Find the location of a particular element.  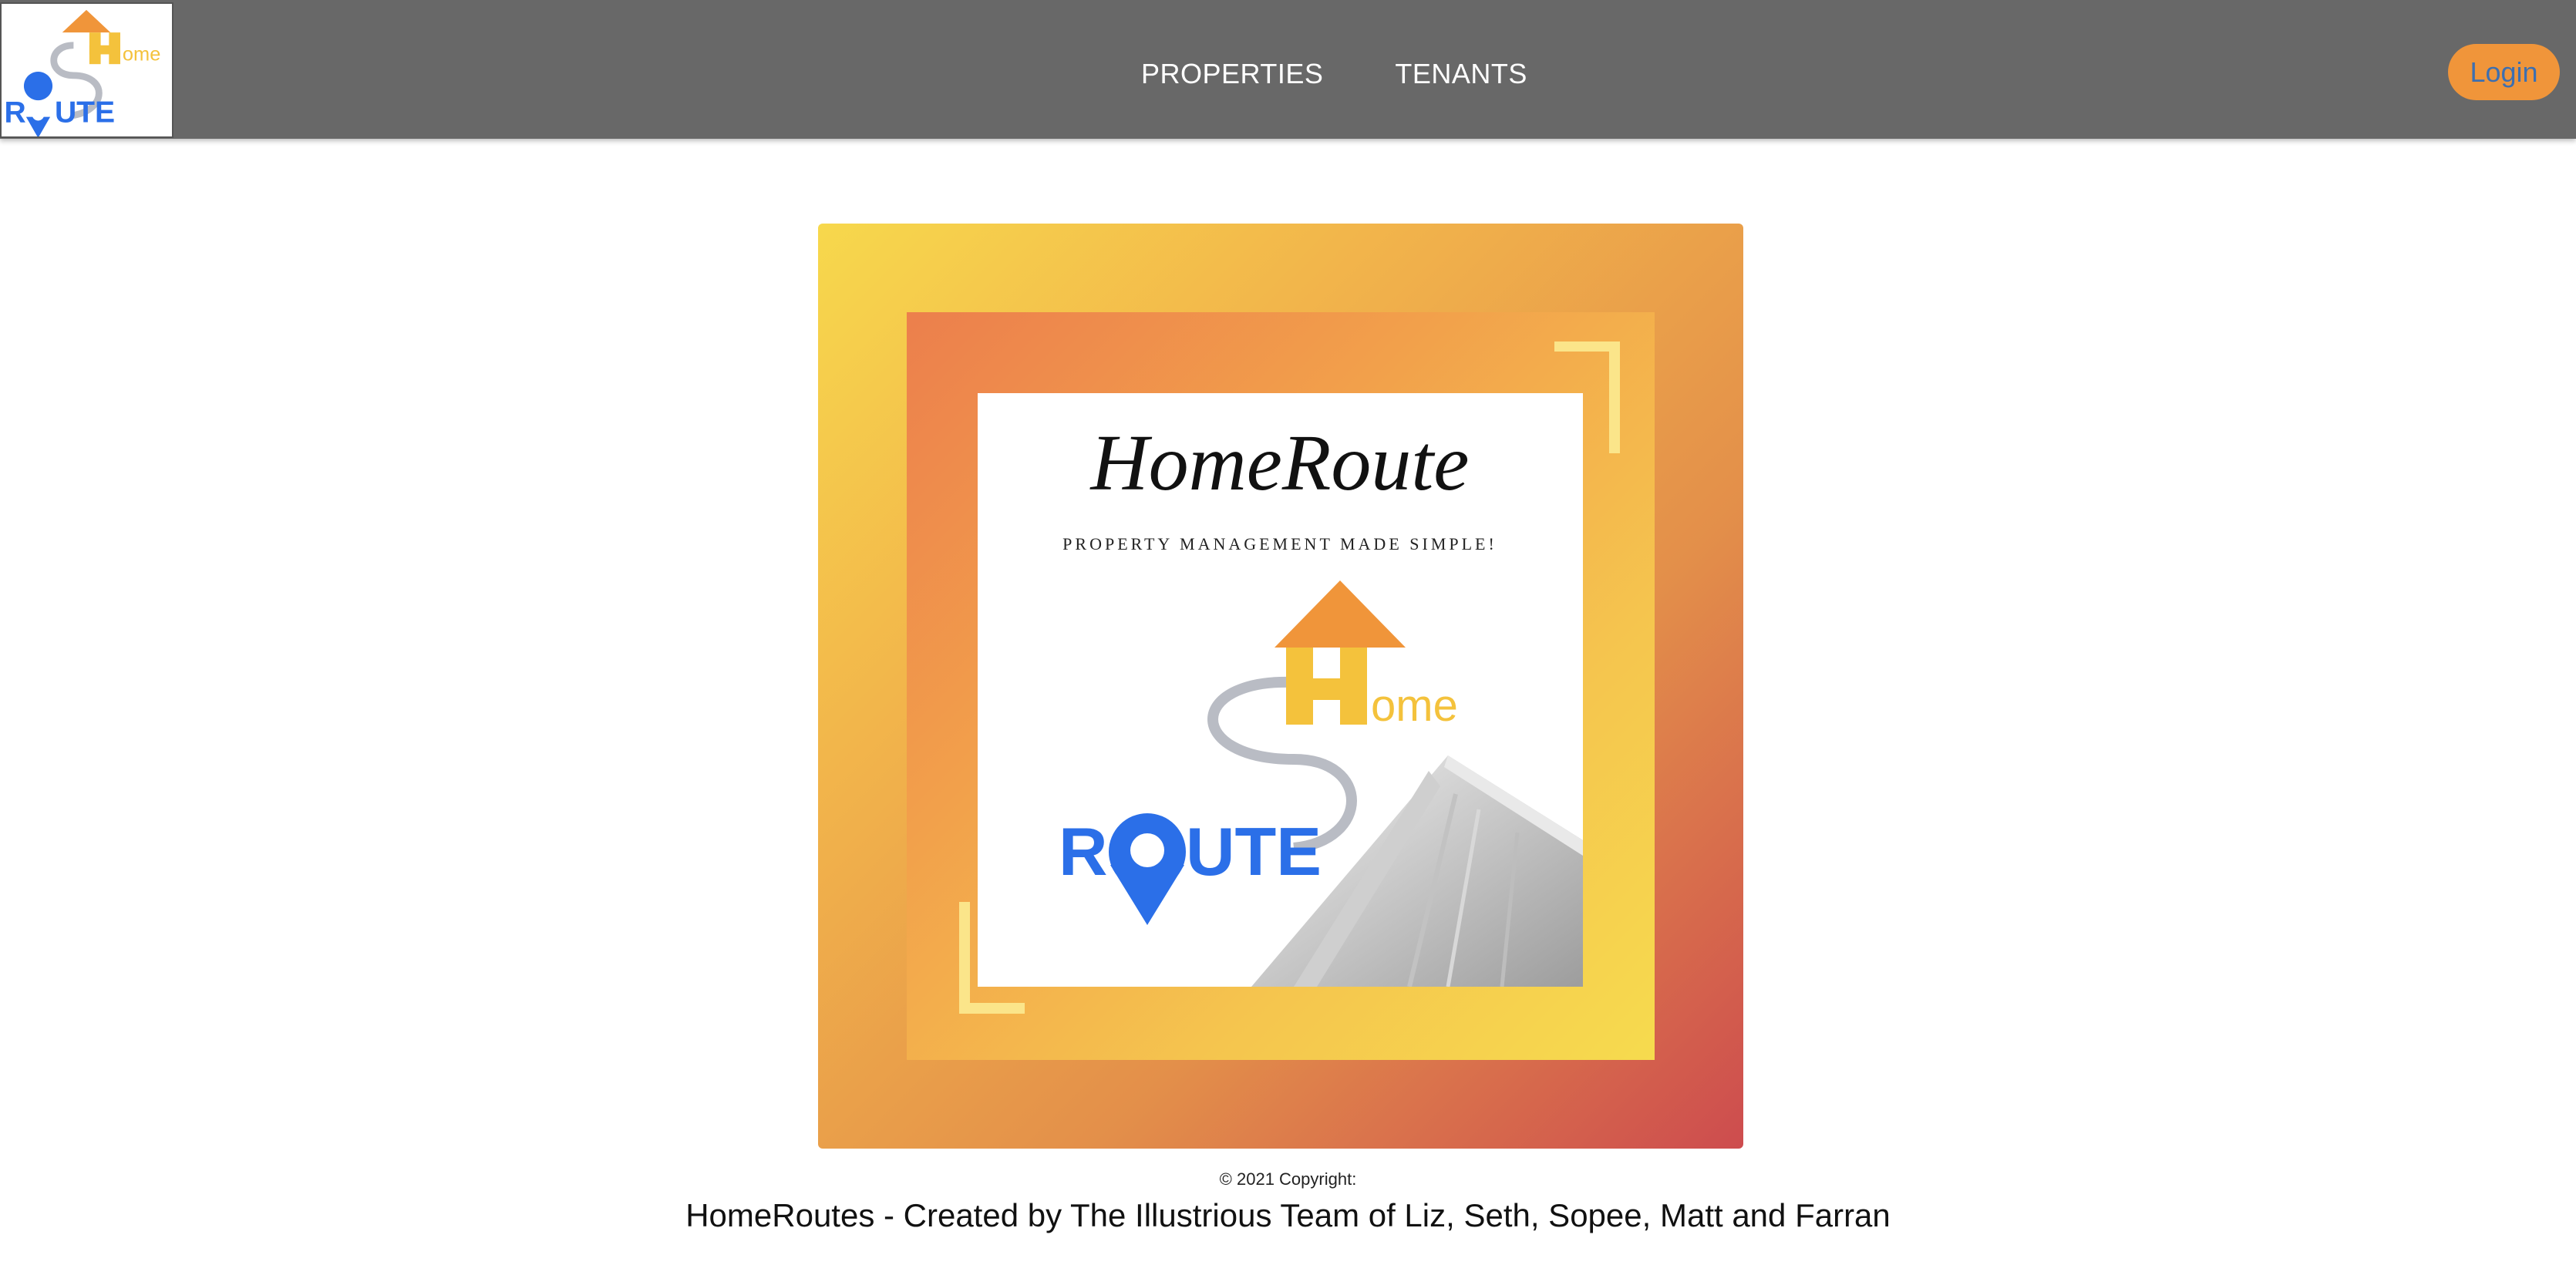

footer-copyright: © 2021 Copyright: is located at coordinates (1288, 1179).